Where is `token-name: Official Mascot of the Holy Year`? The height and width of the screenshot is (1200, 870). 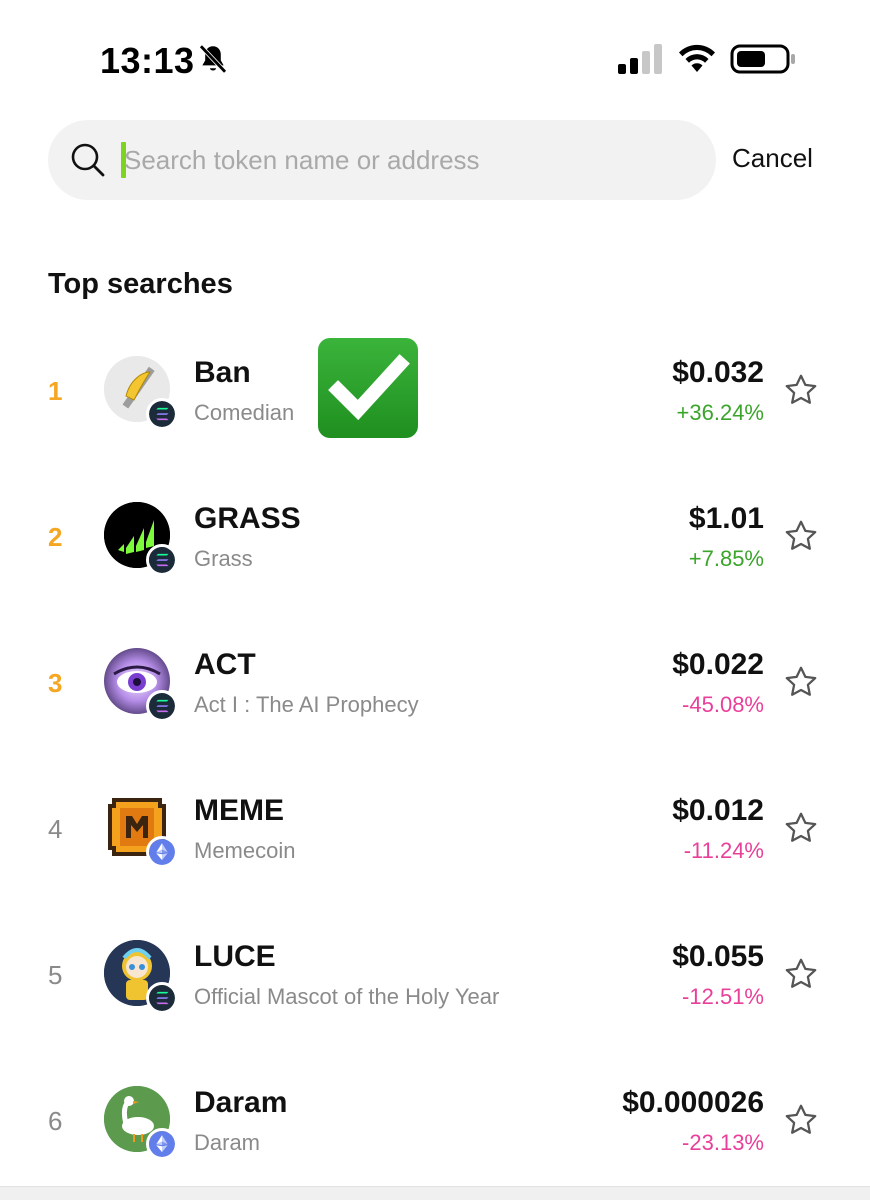 token-name: Official Mascot of the Holy Year is located at coordinates (347, 996).